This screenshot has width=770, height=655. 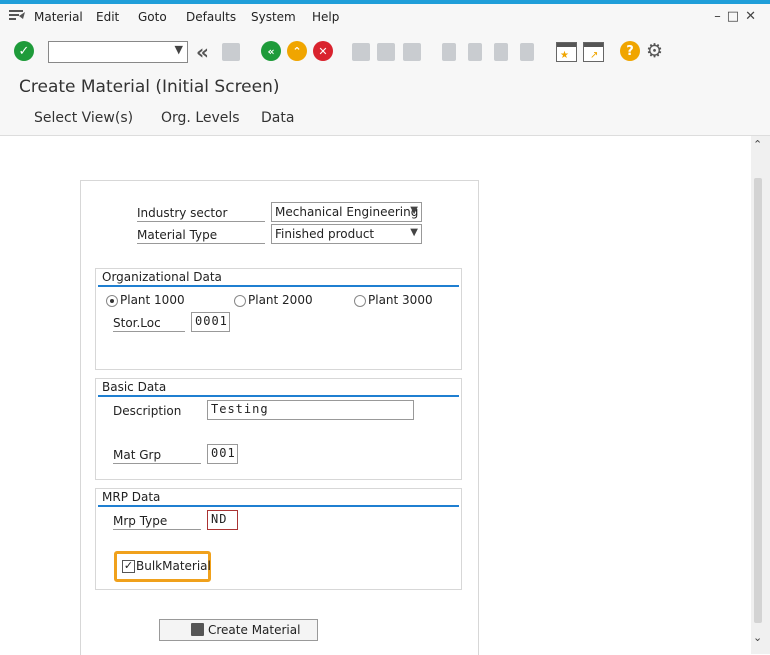 I want to click on stor-loc-label: Stor.Loc, so click(x=149, y=324).